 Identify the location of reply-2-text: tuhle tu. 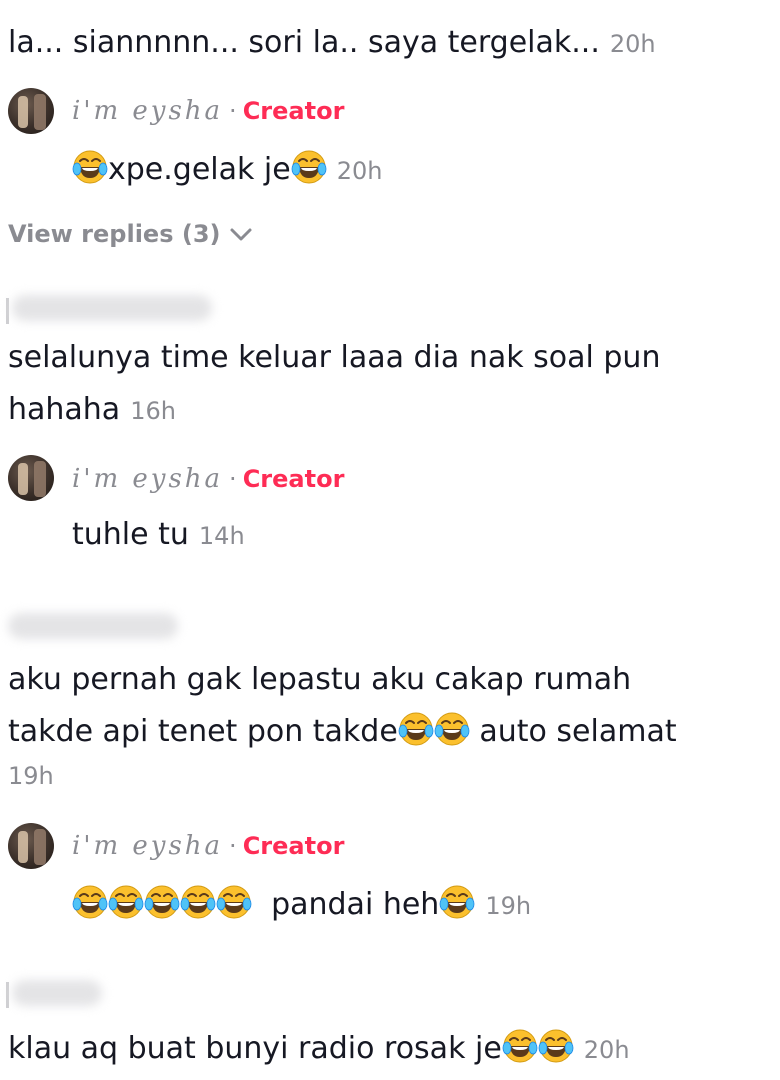
(130, 534).